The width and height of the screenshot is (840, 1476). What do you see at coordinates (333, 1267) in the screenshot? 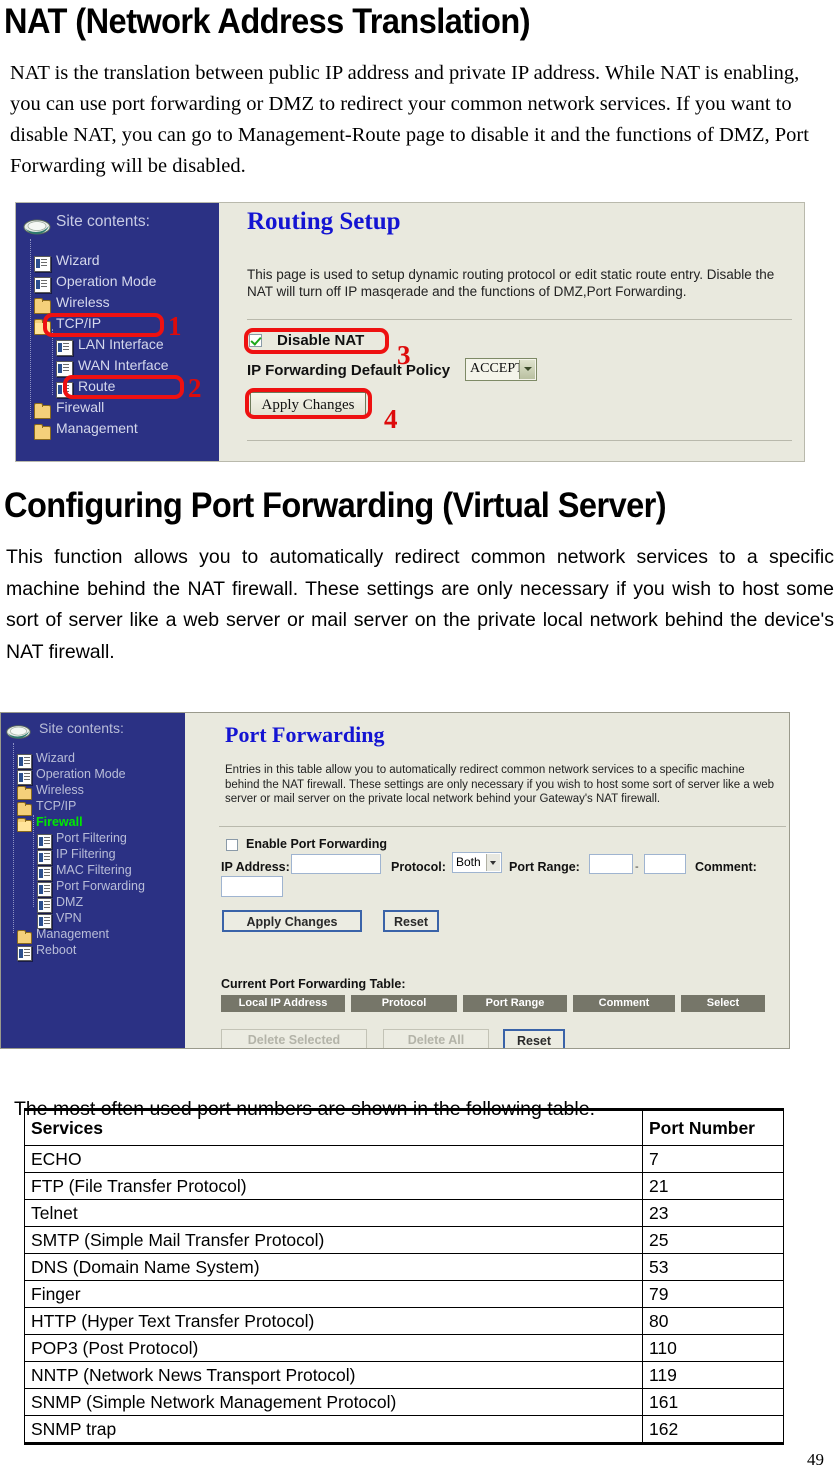
I see `cell-service: DNS (Domain Name System)` at bounding box center [333, 1267].